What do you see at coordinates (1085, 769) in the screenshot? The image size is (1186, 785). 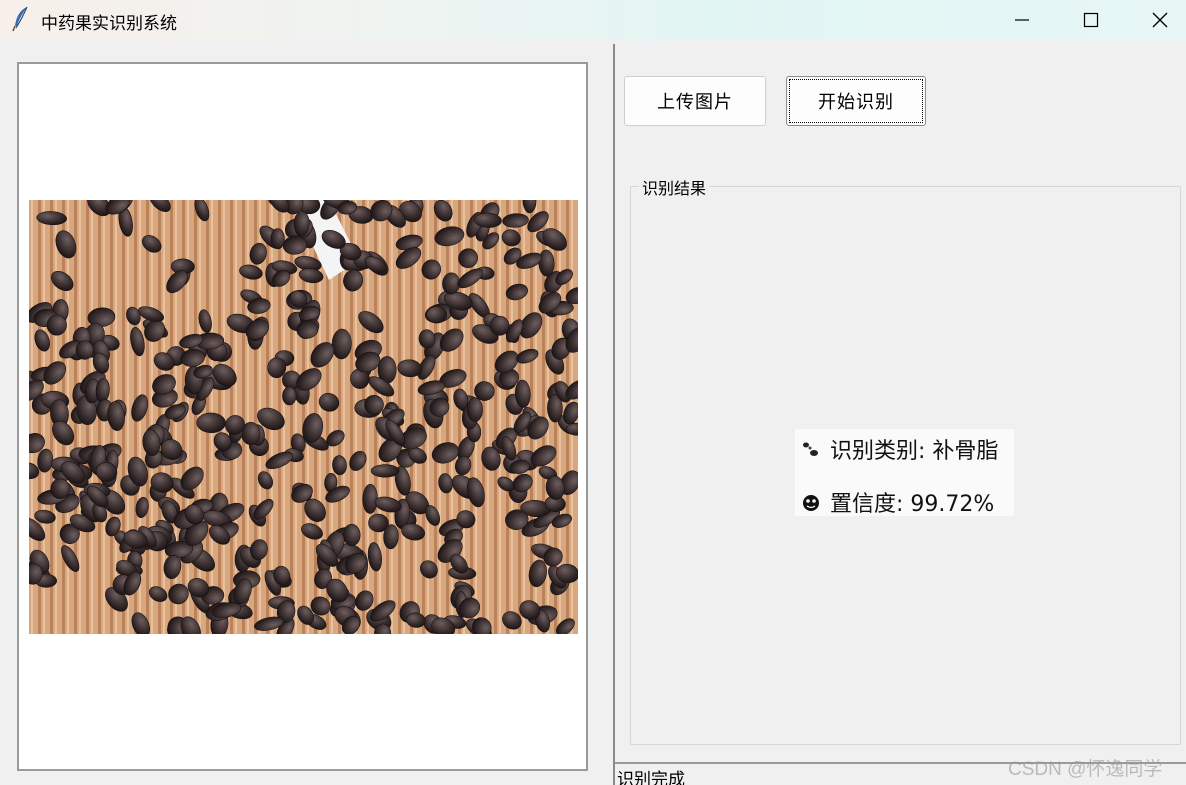 I see `watermark: CSDN @怀逸同学` at bounding box center [1085, 769].